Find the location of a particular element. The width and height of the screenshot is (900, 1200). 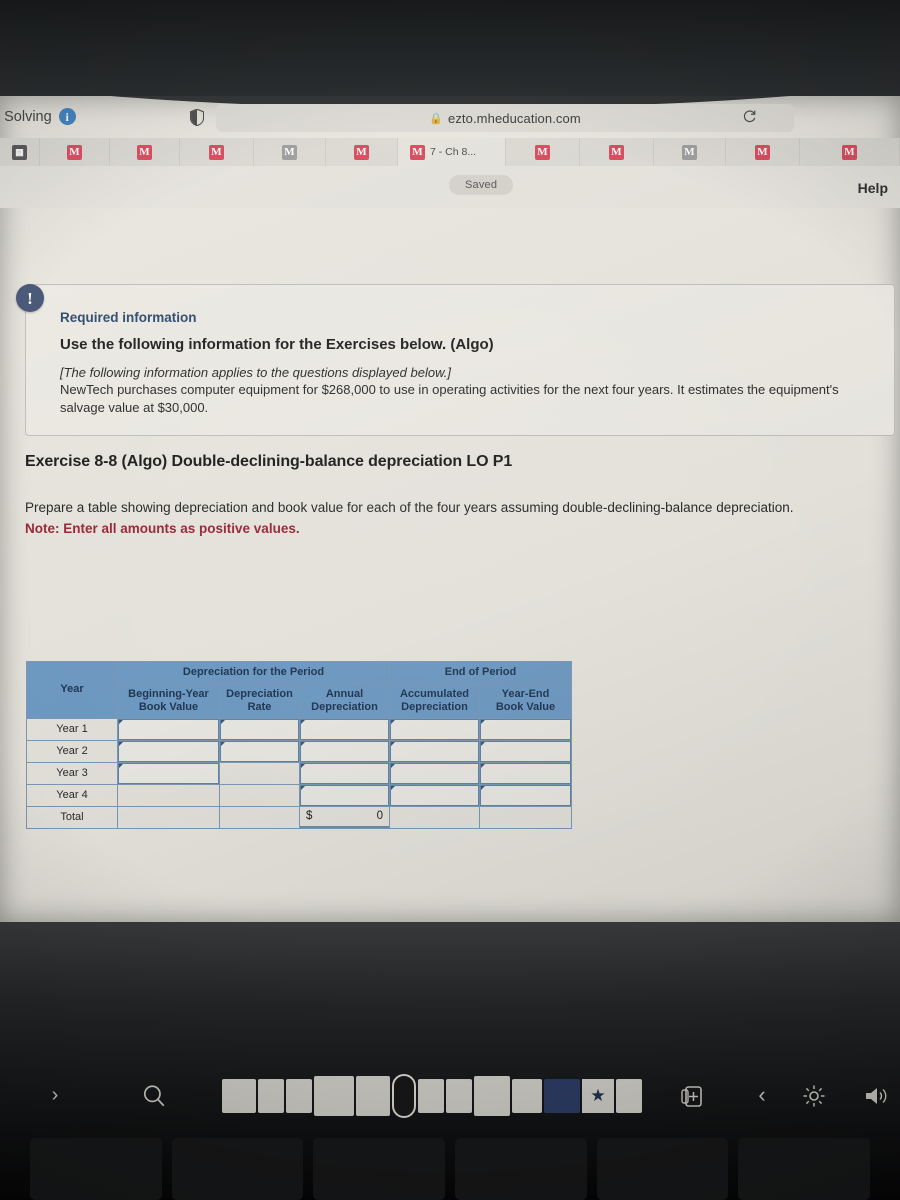

url-text: ezto.mheducation.com is located at coordinates (514, 118).